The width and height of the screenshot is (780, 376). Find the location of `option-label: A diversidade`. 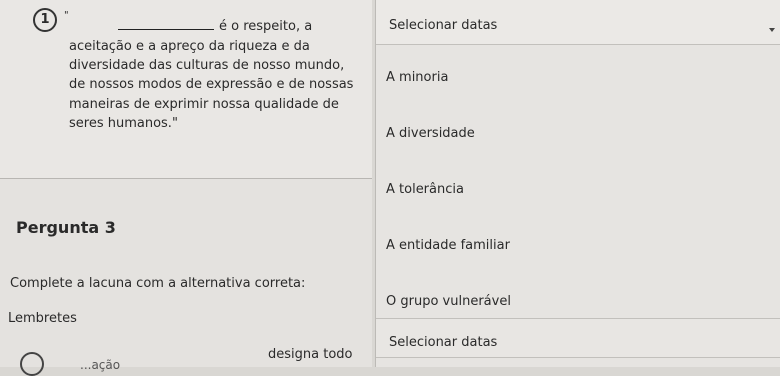

option-label: A diversidade is located at coordinates (430, 133).